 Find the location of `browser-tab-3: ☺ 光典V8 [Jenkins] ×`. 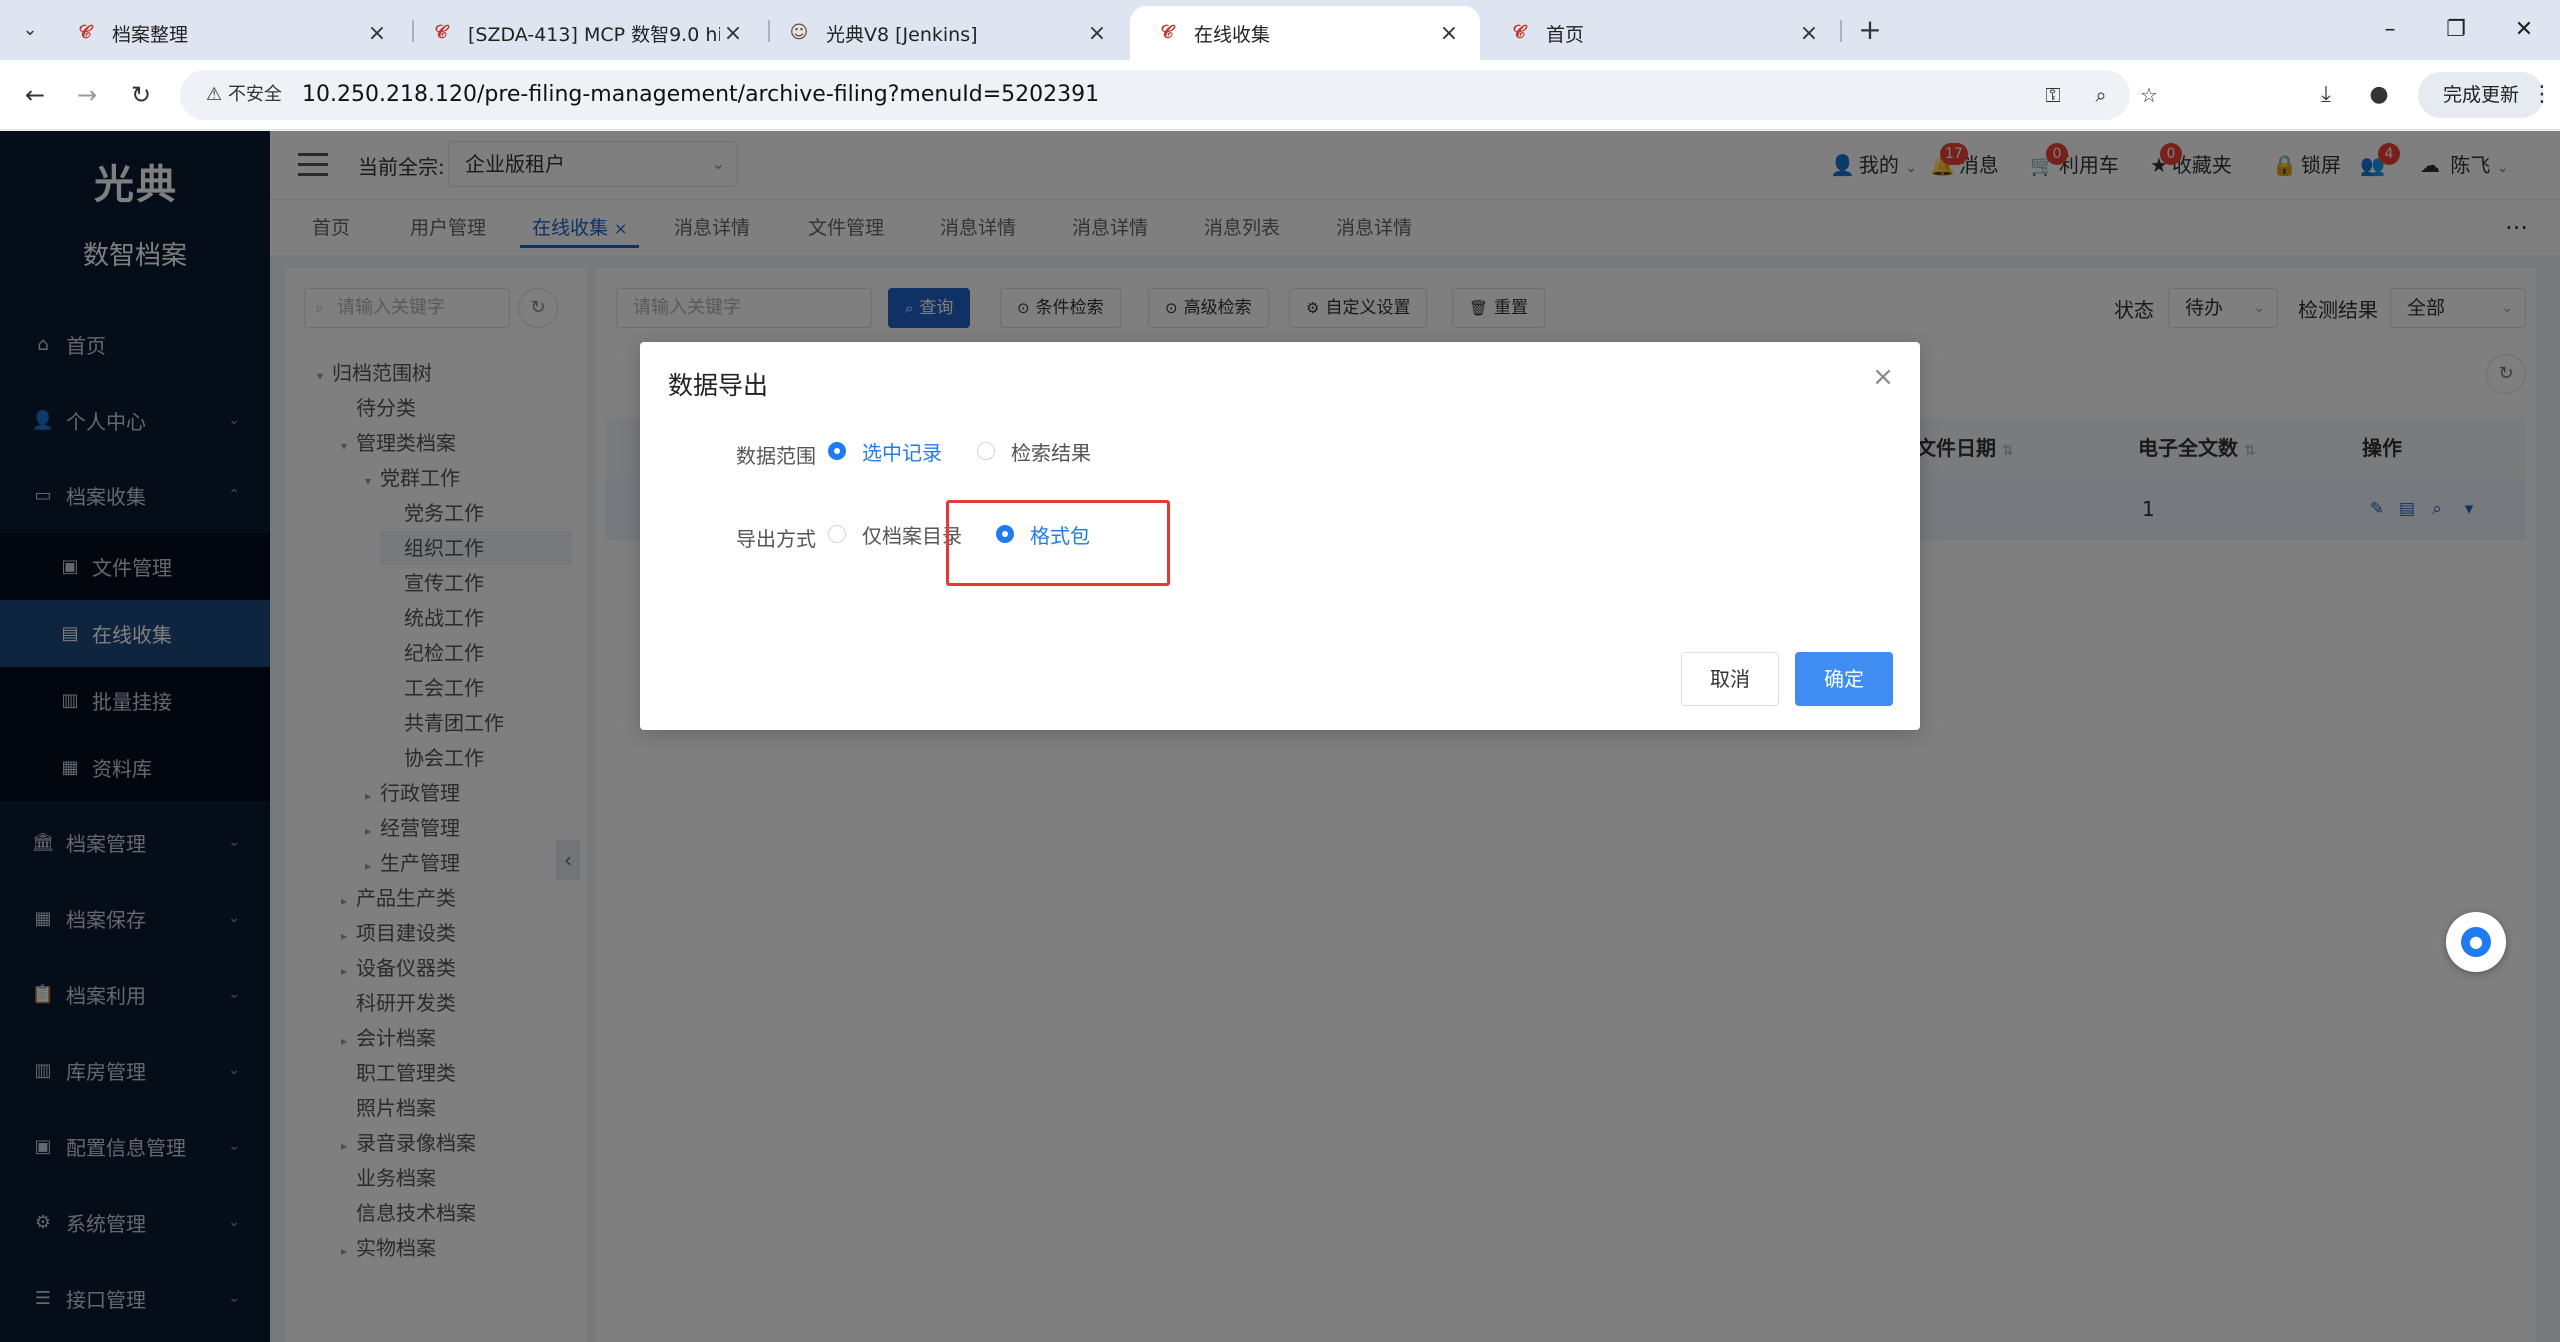

browser-tab-3: ☺ 光典V8 [Jenkins] × is located at coordinates (945, 33).